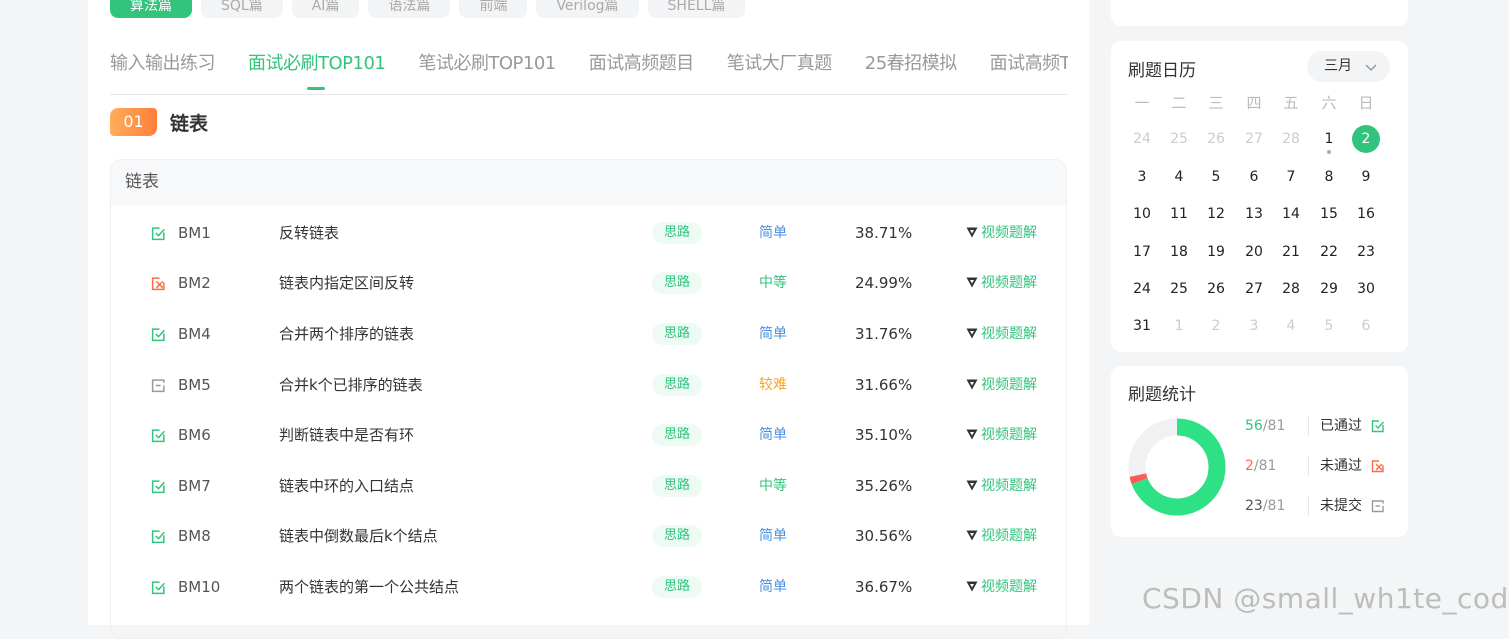  Describe the element at coordinates (1249, 466) in the screenshot. I see `failed-count: 2` at that location.